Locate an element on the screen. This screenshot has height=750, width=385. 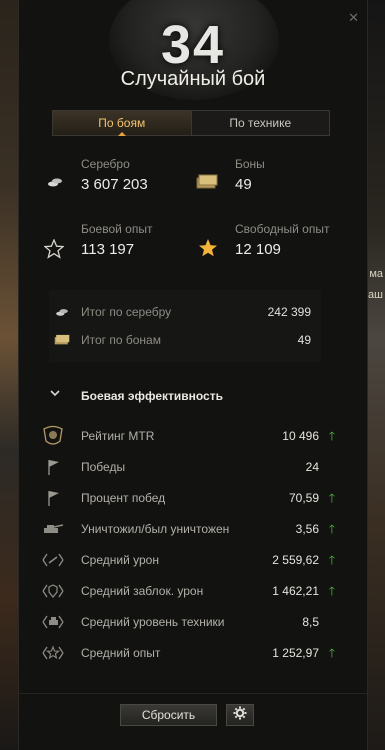
total-value: 242 399 is located at coordinates (289, 312).